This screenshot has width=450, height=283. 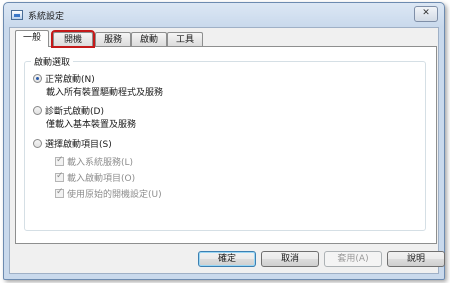 What do you see at coordinates (32, 38) in the screenshot?
I see `tab-general: 一般` at bounding box center [32, 38].